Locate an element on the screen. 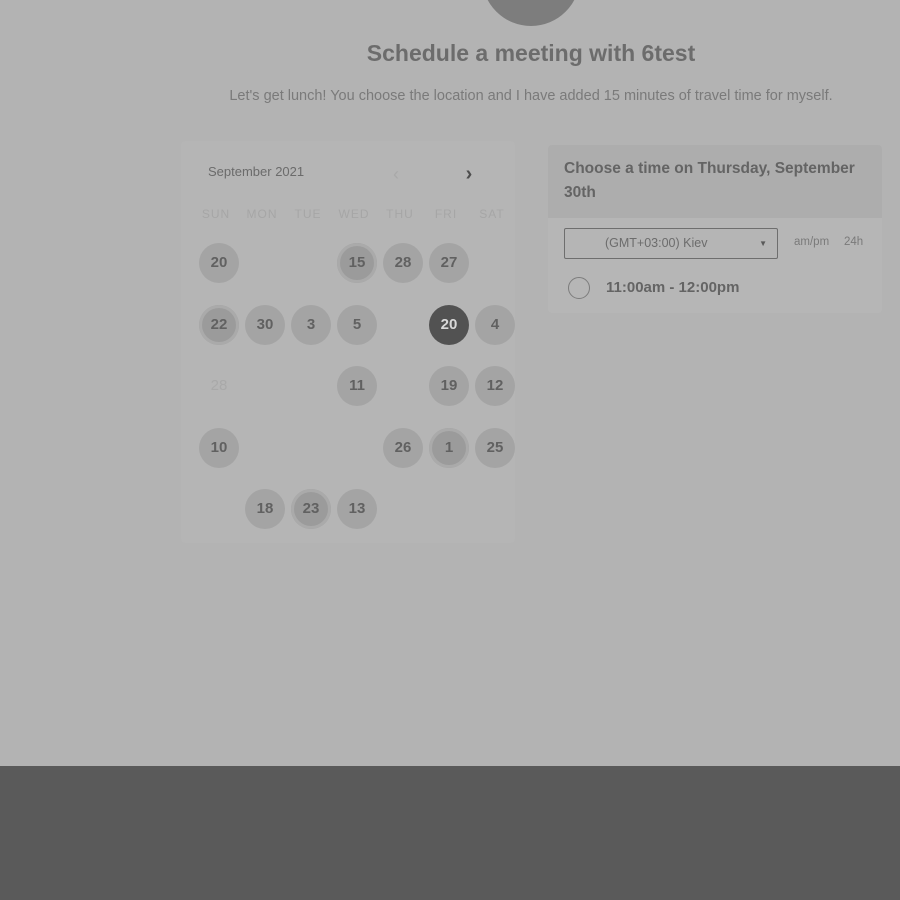 Image resolution: width=900 pixels, height=900 pixels. calendar-day: 19 is located at coordinates (449, 386).